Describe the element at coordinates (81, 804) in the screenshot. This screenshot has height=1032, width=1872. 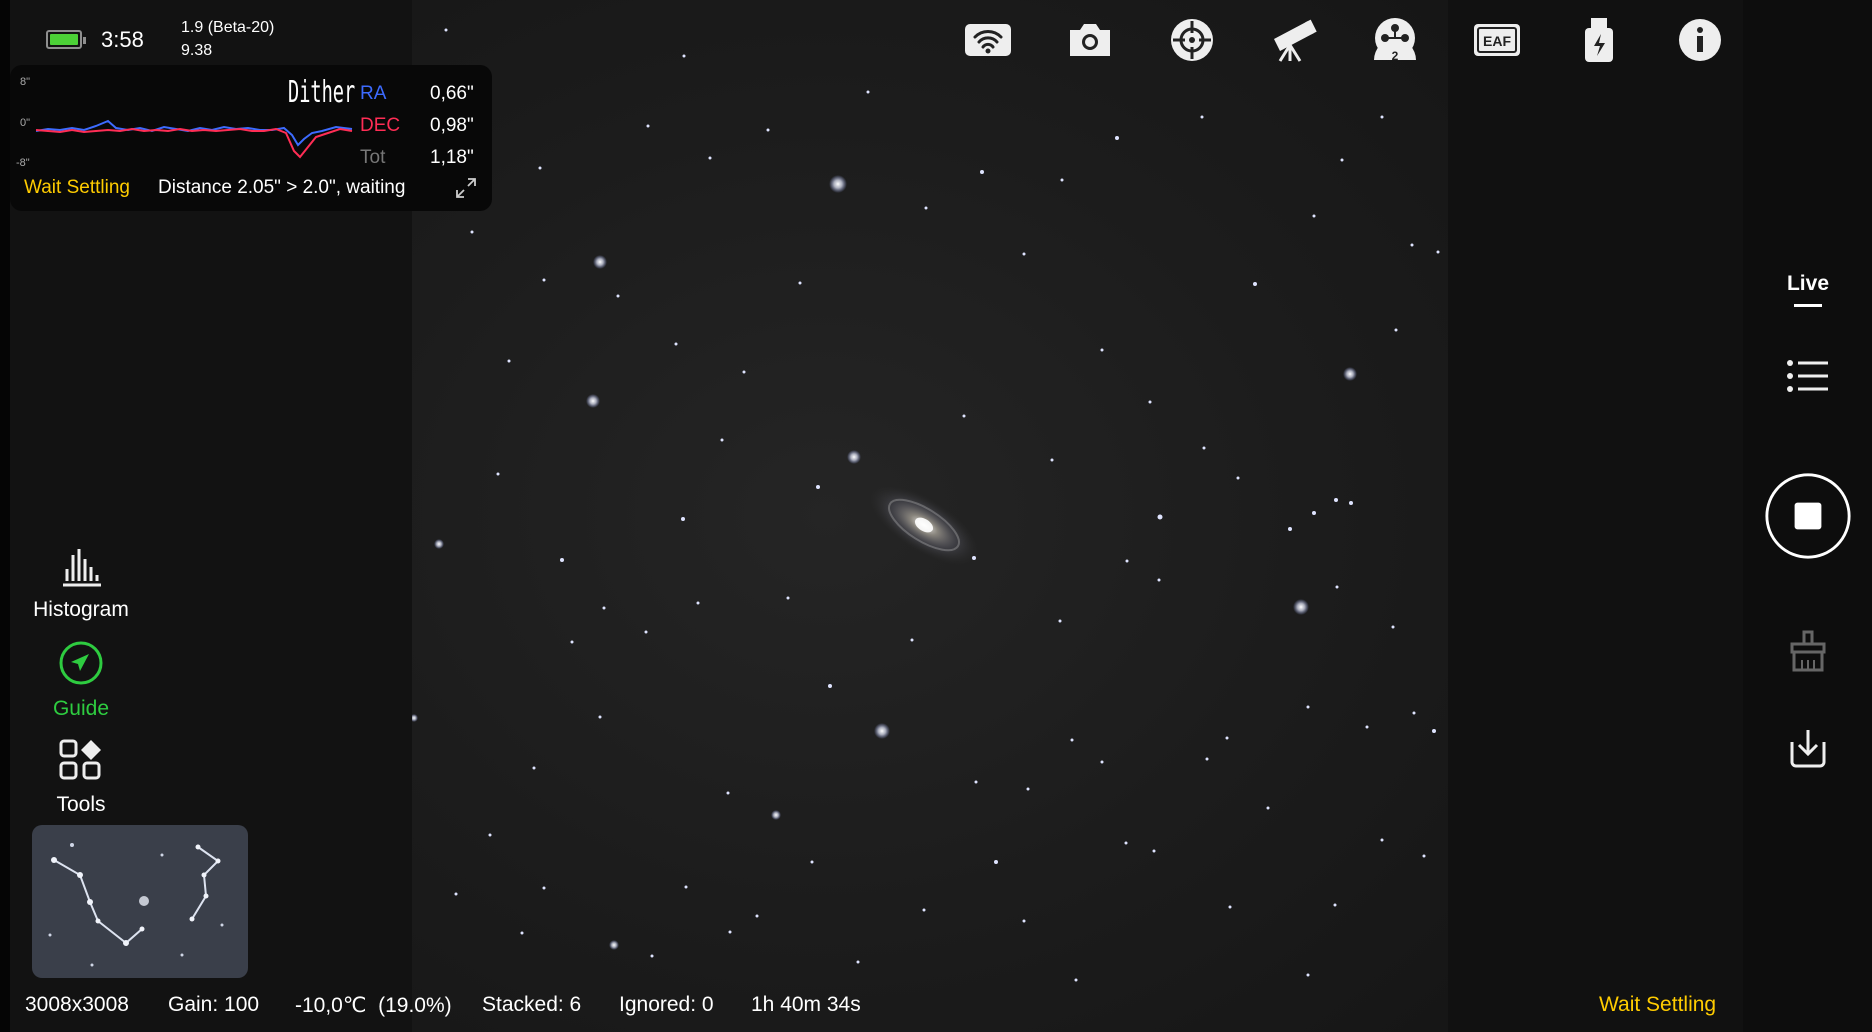
I see `tools-label: Tools` at that location.